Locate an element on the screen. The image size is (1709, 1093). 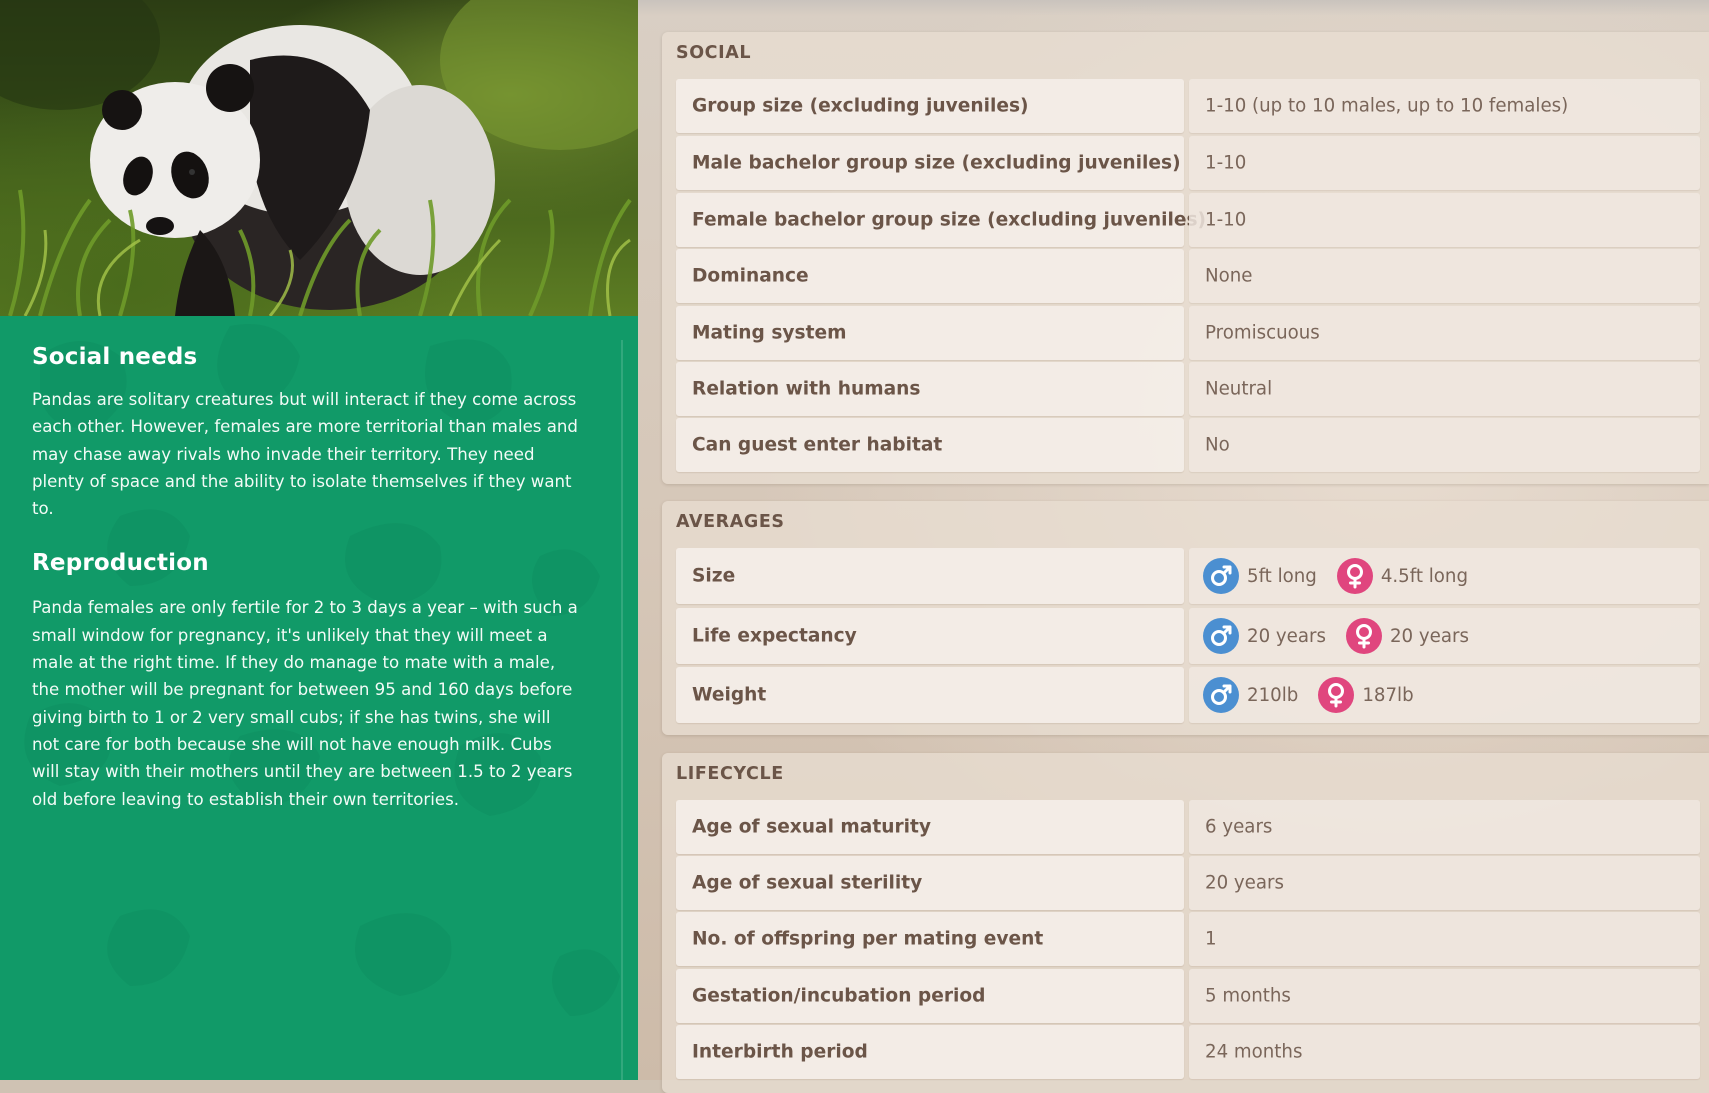
row-label: Weight is located at coordinates (729, 695).